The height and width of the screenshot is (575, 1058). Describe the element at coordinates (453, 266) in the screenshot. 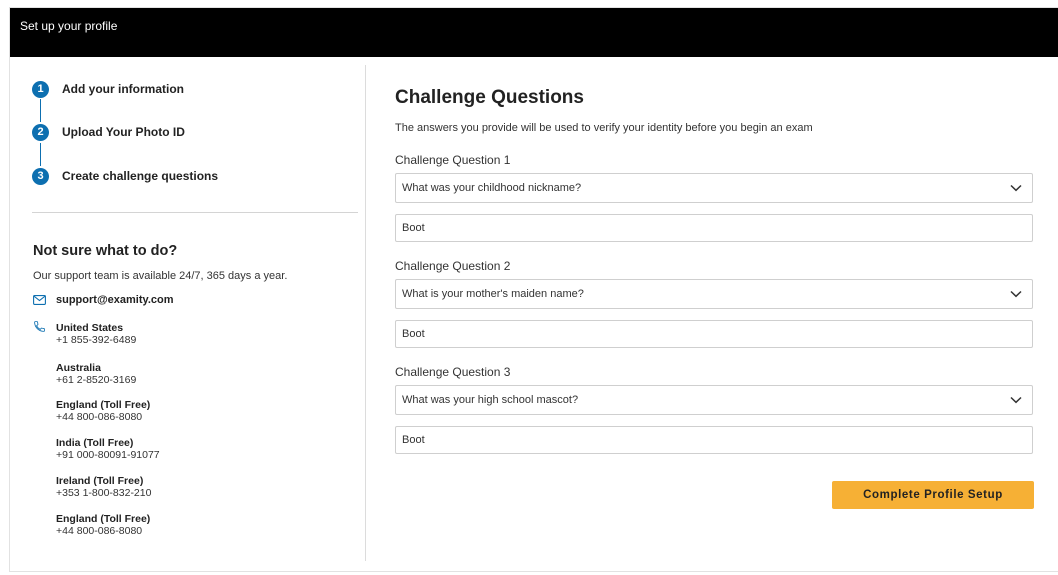

I see `question-label: Challenge Question 2` at that location.